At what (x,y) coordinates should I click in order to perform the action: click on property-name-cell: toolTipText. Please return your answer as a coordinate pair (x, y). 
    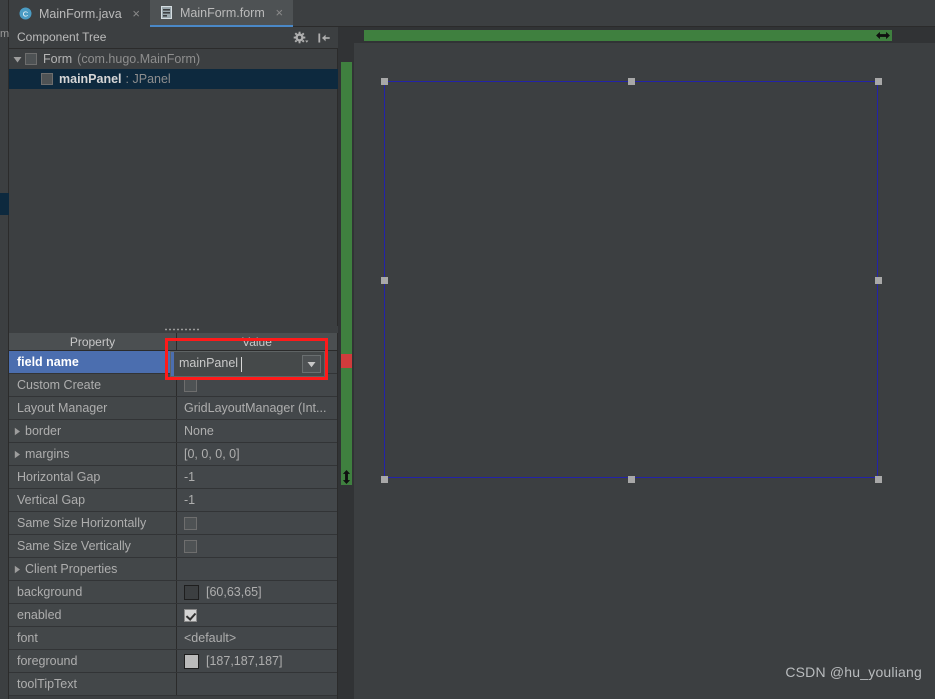
    Looking at the image, I should click on (93, 684).